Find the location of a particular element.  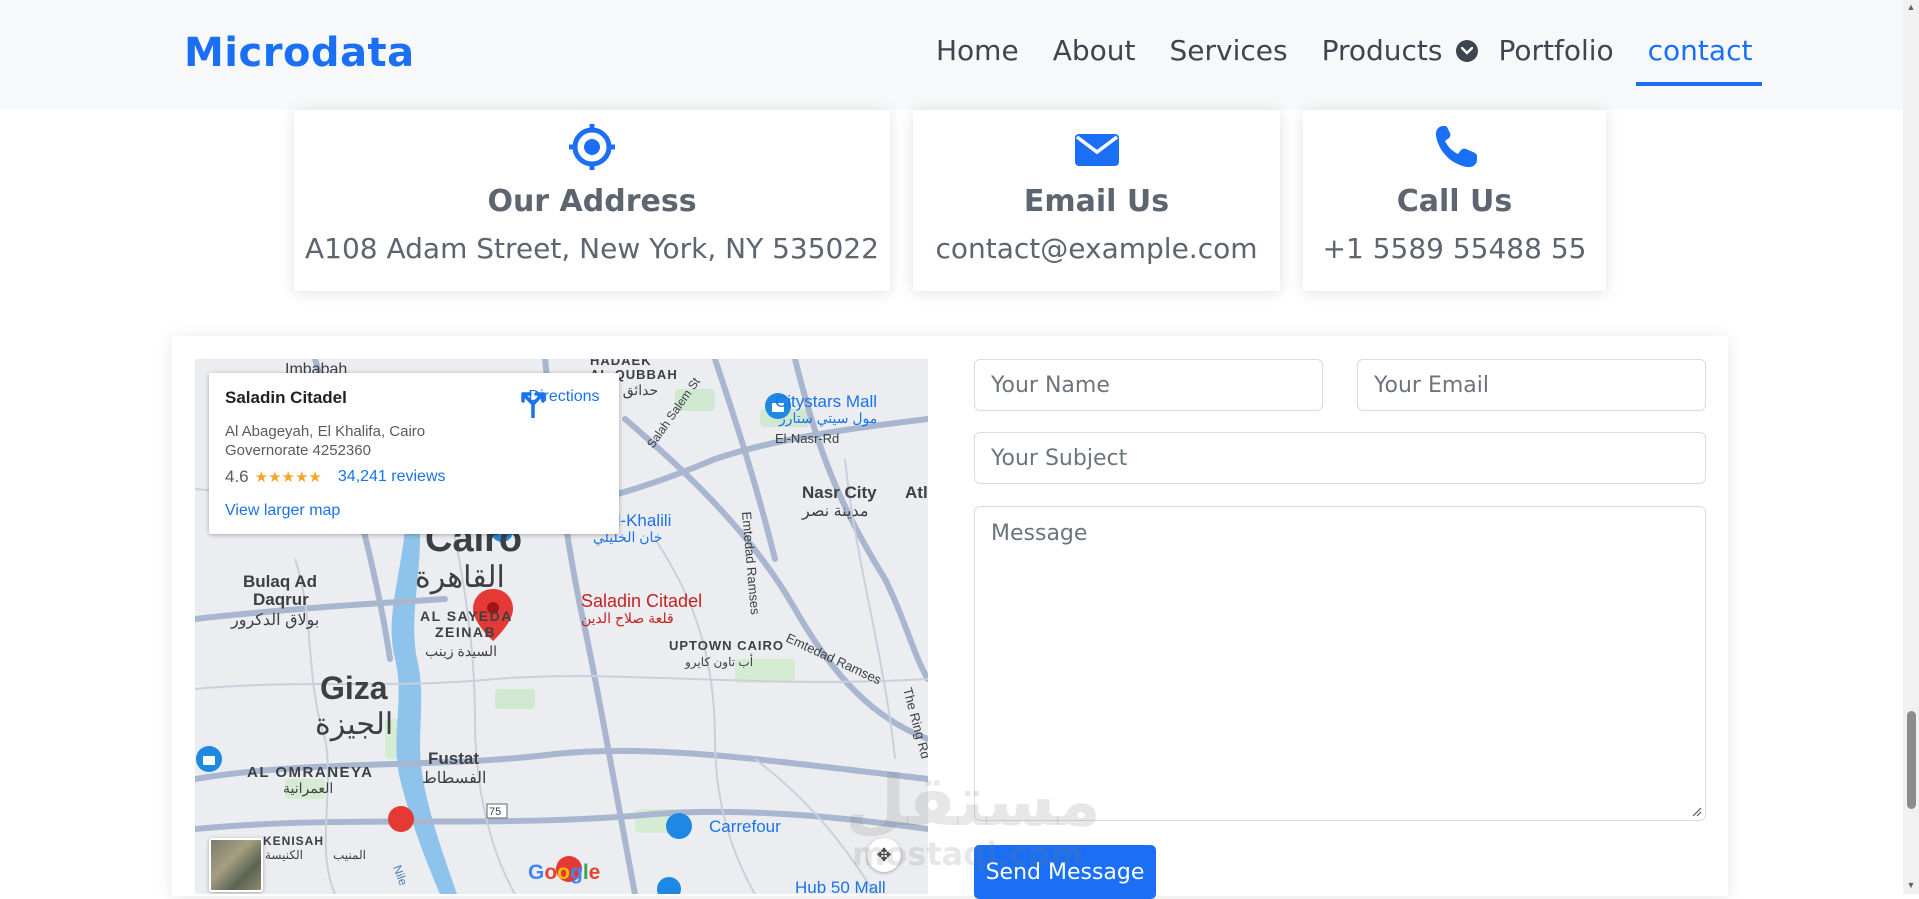

svg-text: الفسطاط is located at coordinates (454, 778).